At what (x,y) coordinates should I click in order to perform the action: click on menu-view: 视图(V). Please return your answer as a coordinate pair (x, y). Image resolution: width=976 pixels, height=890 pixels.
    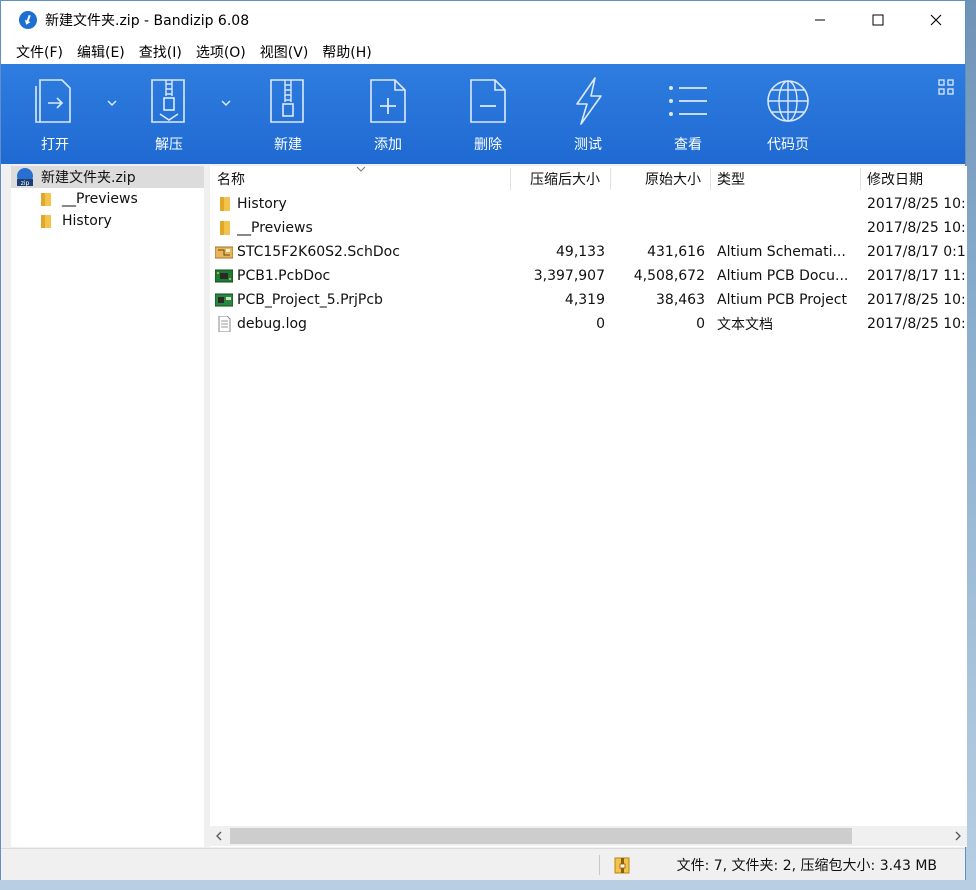
    Looking at the image, I should click on (284, 52).